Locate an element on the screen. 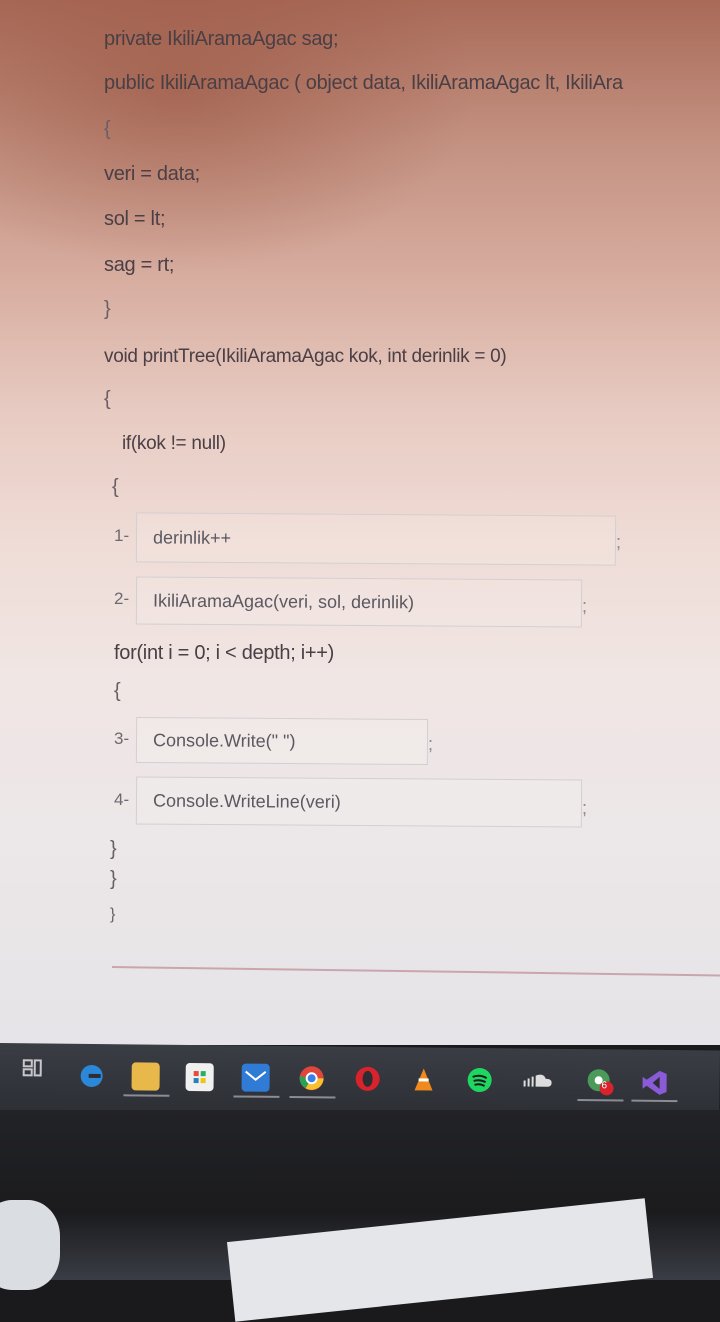 This screenshot has width=720, height=1322. mail-icon is located at coordinates (255, 1077).